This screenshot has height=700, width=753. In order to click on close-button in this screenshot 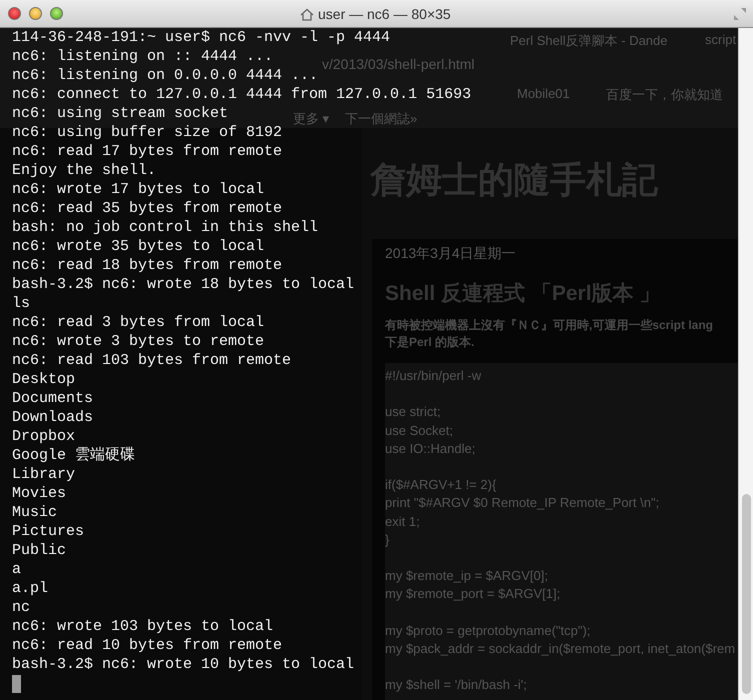, I will do `click(14, 13)`.